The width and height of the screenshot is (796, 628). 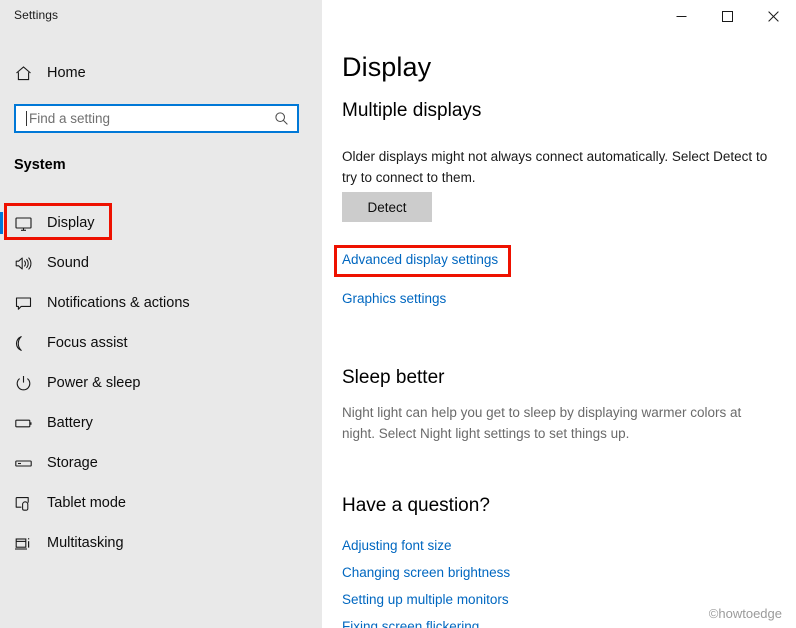 I want to click on tablet-icon, so click(x=23, y=503).